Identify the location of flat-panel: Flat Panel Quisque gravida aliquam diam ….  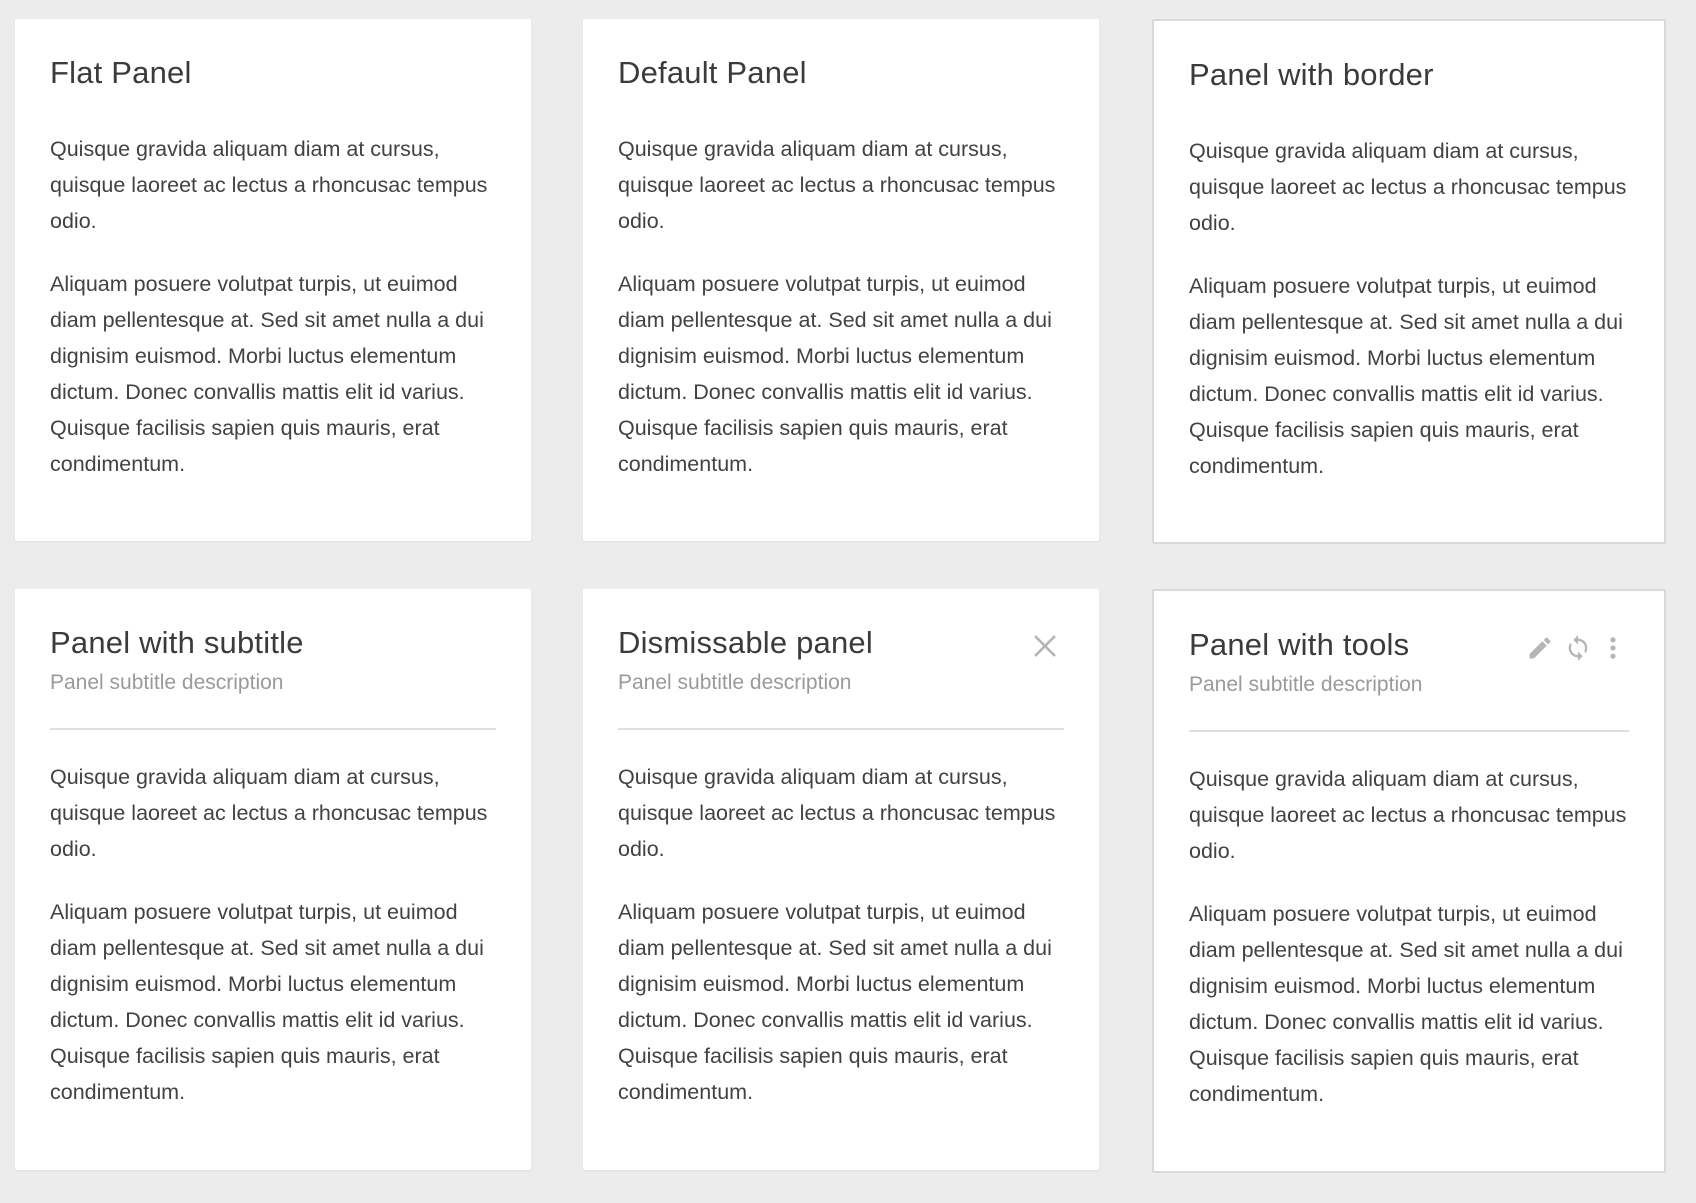
(273, 280).